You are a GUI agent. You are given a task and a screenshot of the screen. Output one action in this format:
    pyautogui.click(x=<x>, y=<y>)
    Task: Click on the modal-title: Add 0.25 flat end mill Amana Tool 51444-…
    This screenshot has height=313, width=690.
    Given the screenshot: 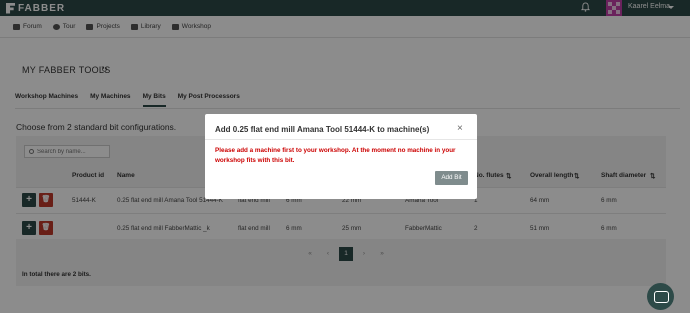 What is the action you would take?
    pyautogui.click(x=322, y=129)
    